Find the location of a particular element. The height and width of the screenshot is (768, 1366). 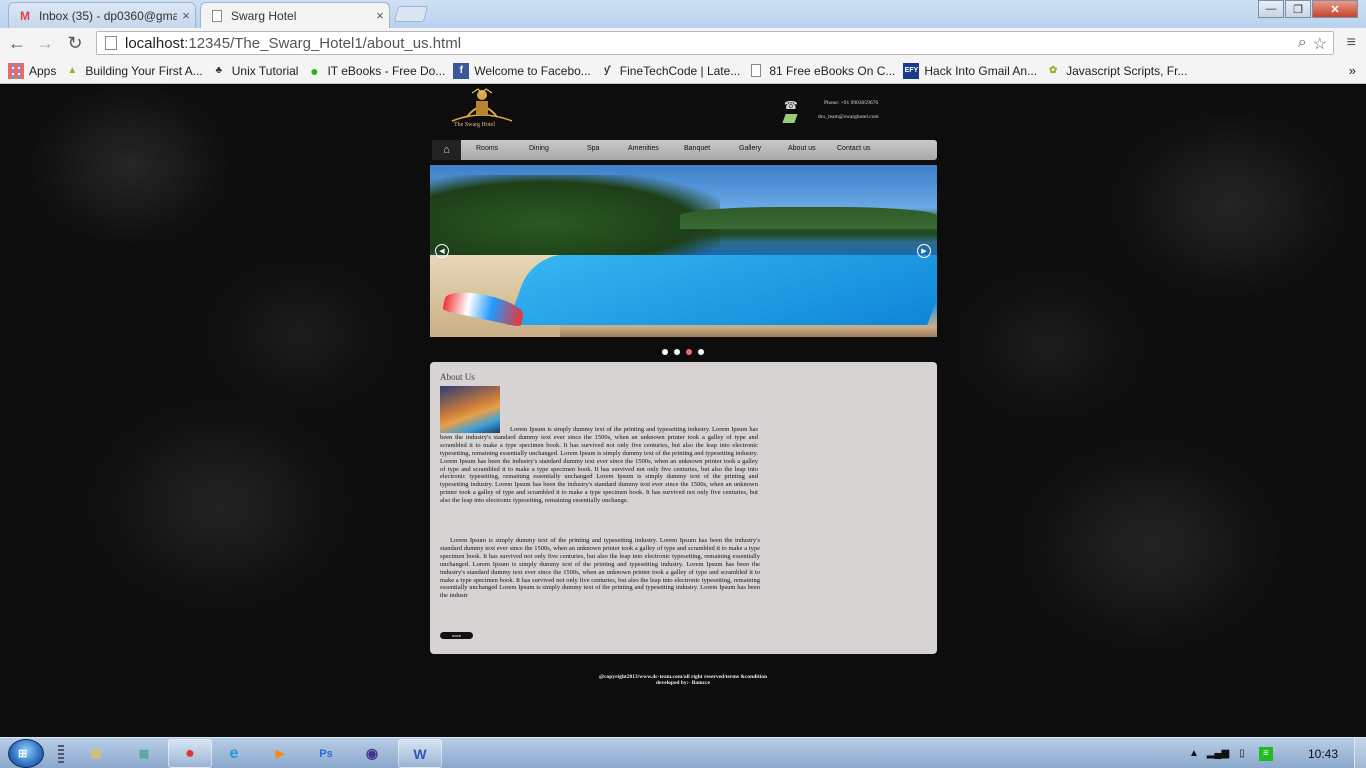

nav-rooms: Rooms is located at coordinates (487, 148).